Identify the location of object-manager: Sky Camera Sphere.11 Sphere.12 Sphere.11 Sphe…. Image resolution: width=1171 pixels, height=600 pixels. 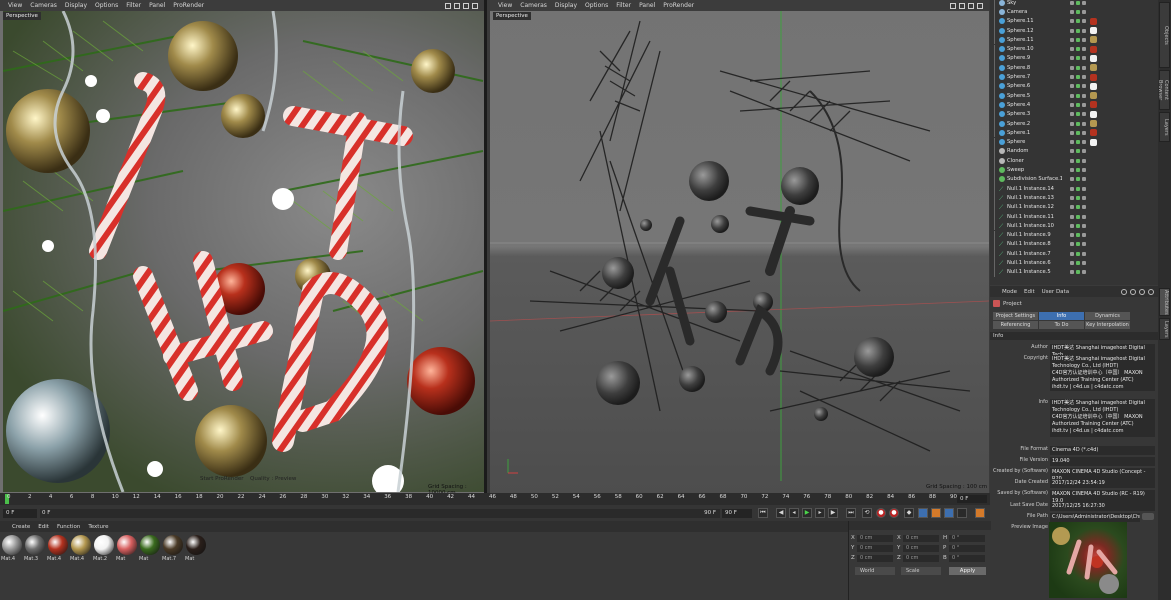
(1074, 142).